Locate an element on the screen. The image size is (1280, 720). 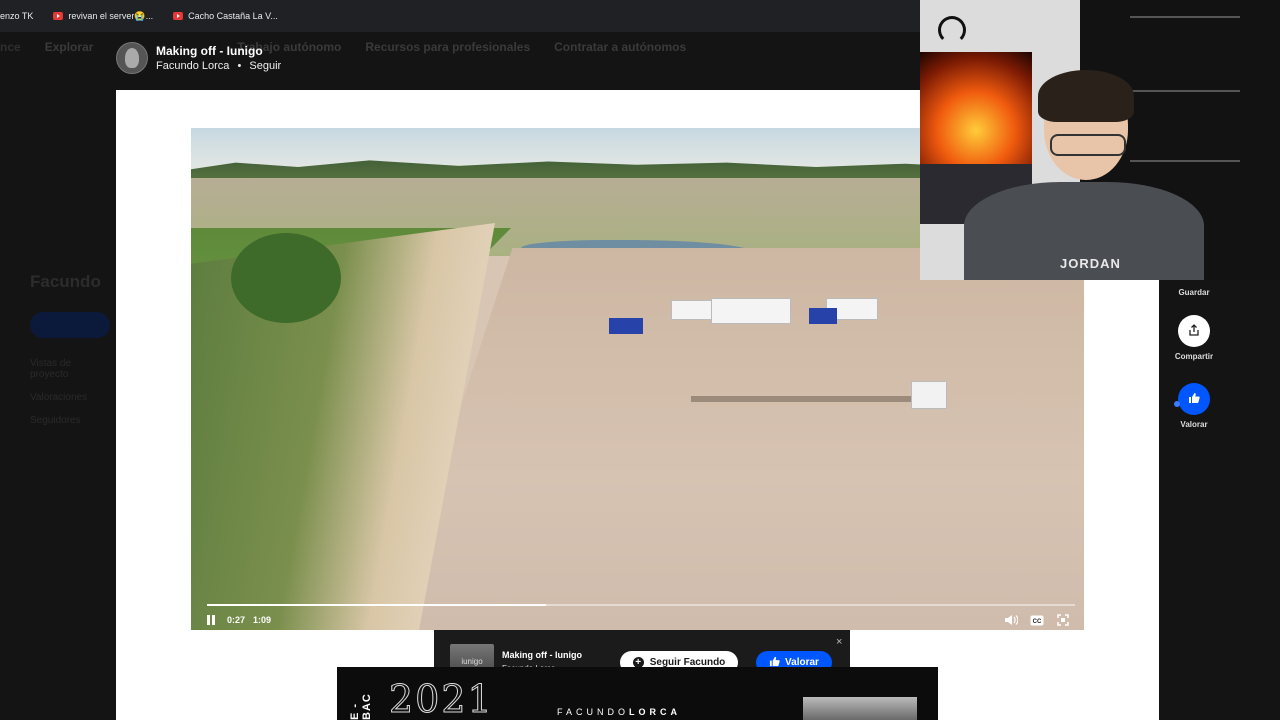
bg-follow-pill is located at coordinates (70, 325).